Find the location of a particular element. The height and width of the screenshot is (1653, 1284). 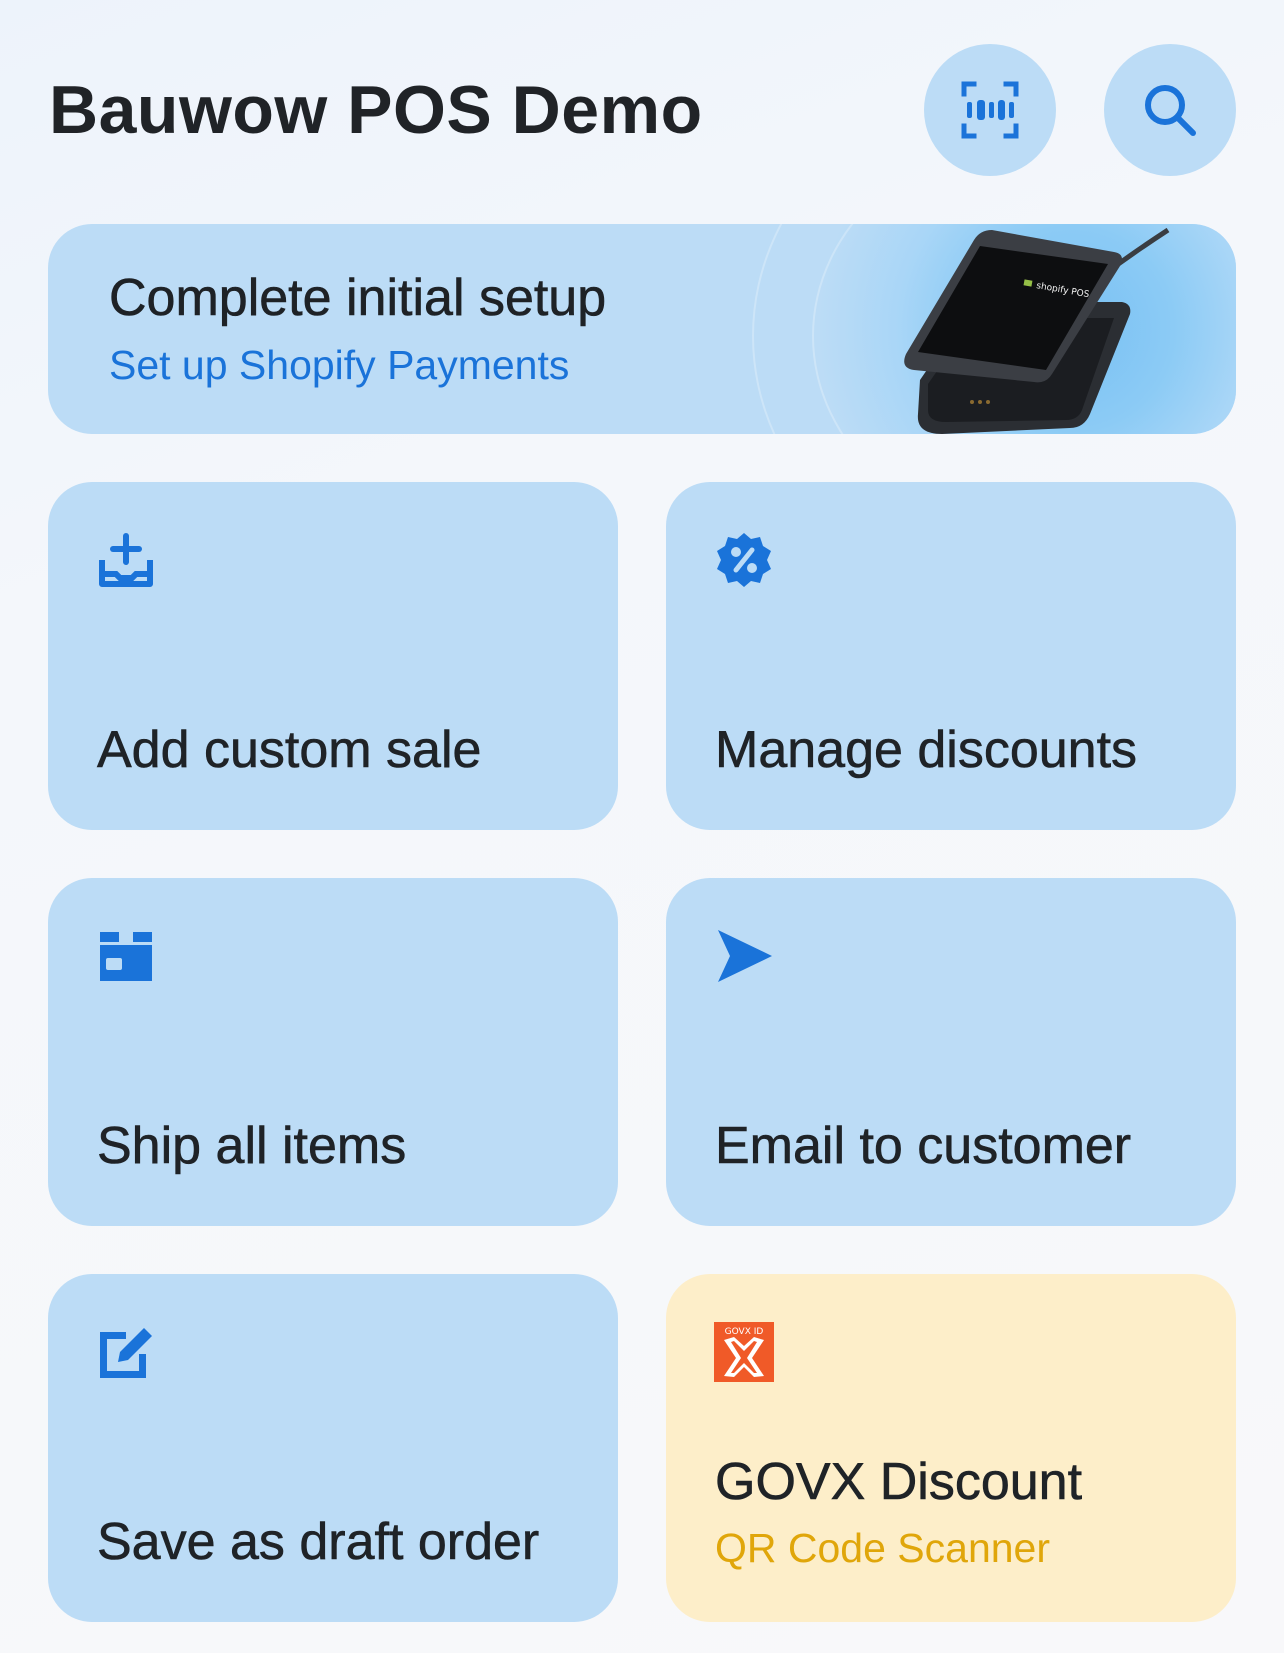

ship-all-items-tile: Ship all items is located at coordinates (333, 1052).